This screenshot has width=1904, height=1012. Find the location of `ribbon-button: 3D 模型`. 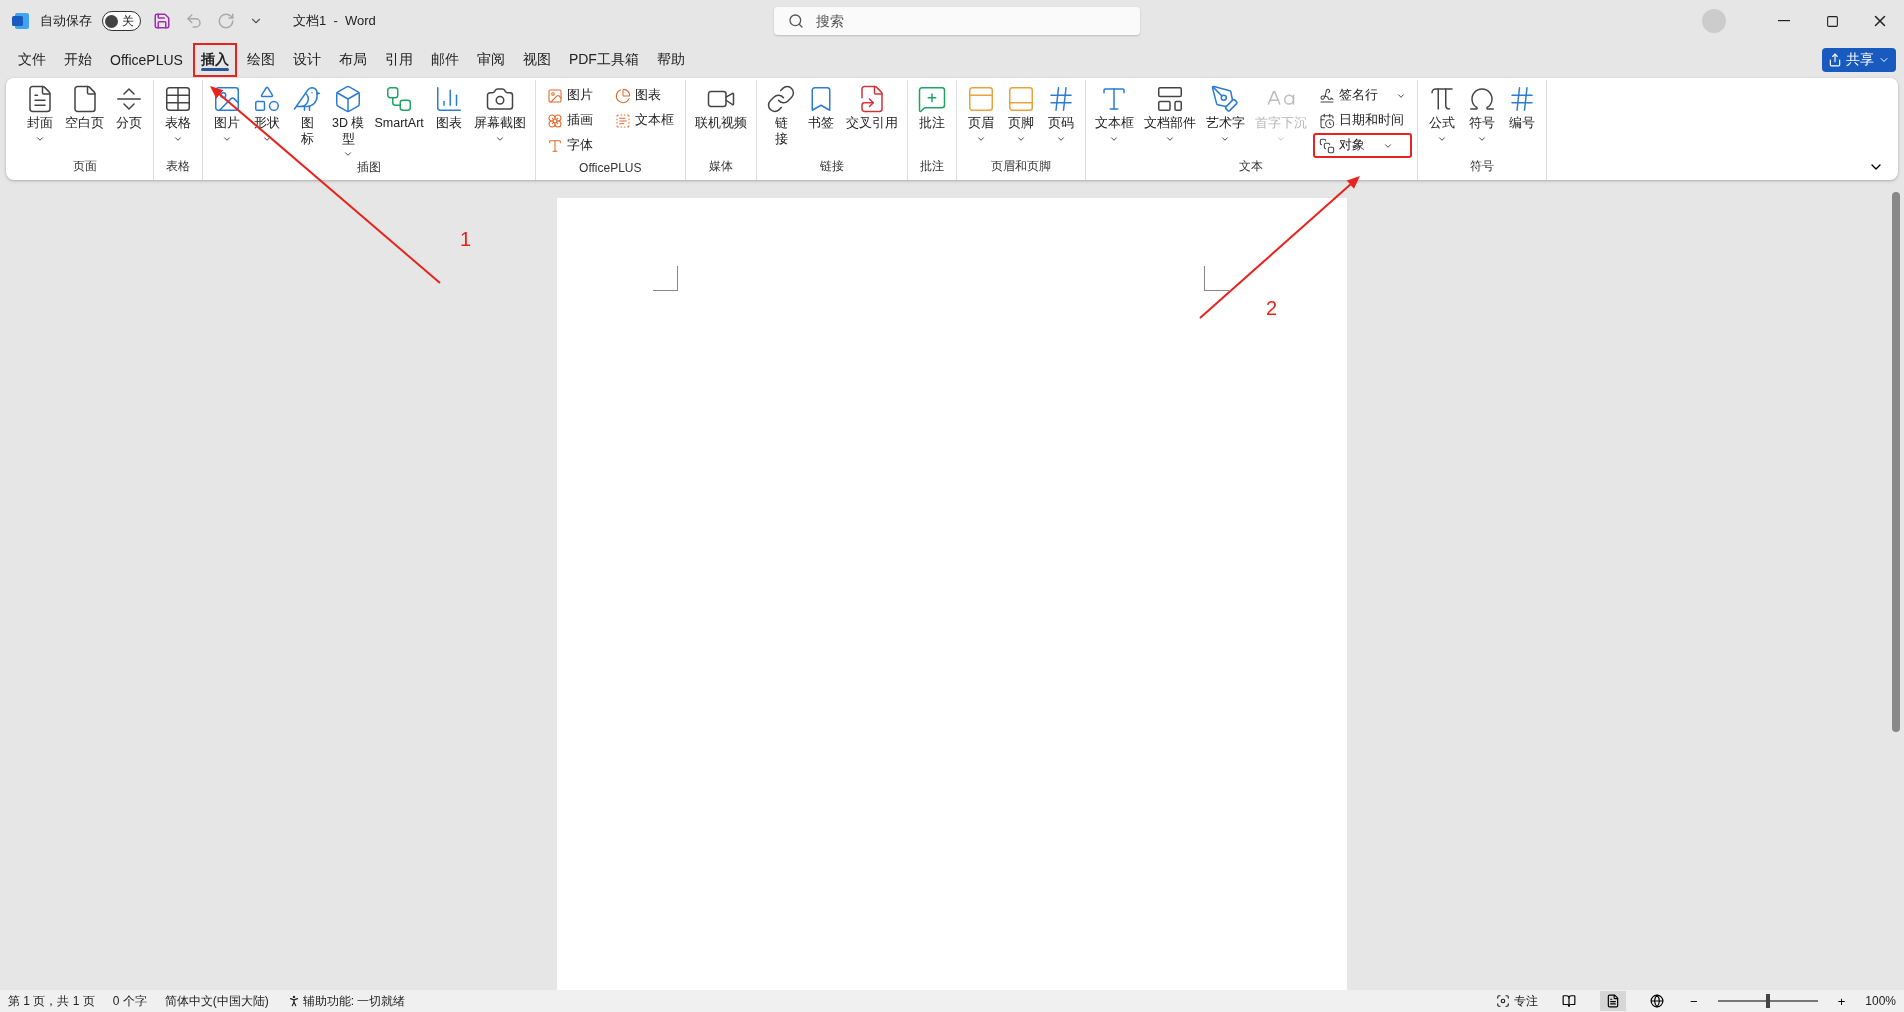

ribbon-button: 3D 模型 is located at coordinates (348, 120).